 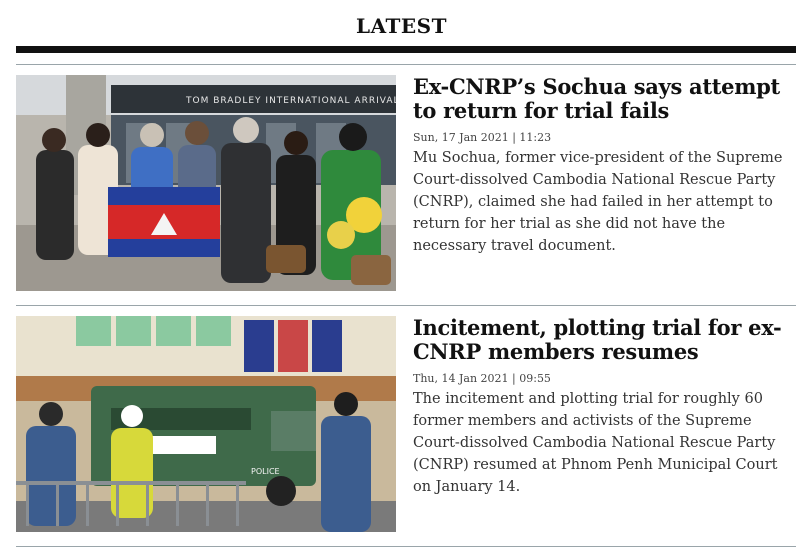 I want to click on section-divider, so click(x=406, y=49).